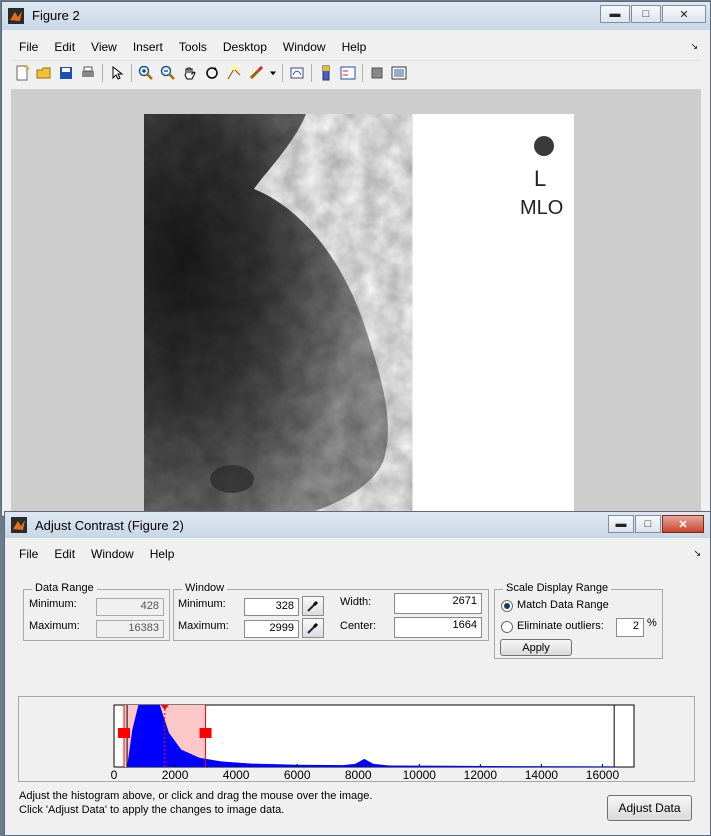 This screenshot has height=836, width=711. What do you see at coordinates (438, 627) in the screenshot?
I see `center-input: 1664` at bounding box center [438, 627].